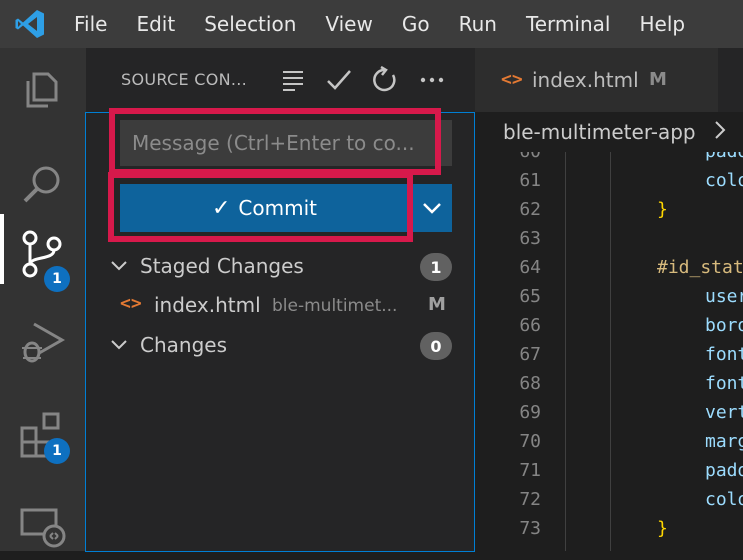 This screenshot has height=560, width=743. I want to click on code-text: #id_stat, so click(700, 267).